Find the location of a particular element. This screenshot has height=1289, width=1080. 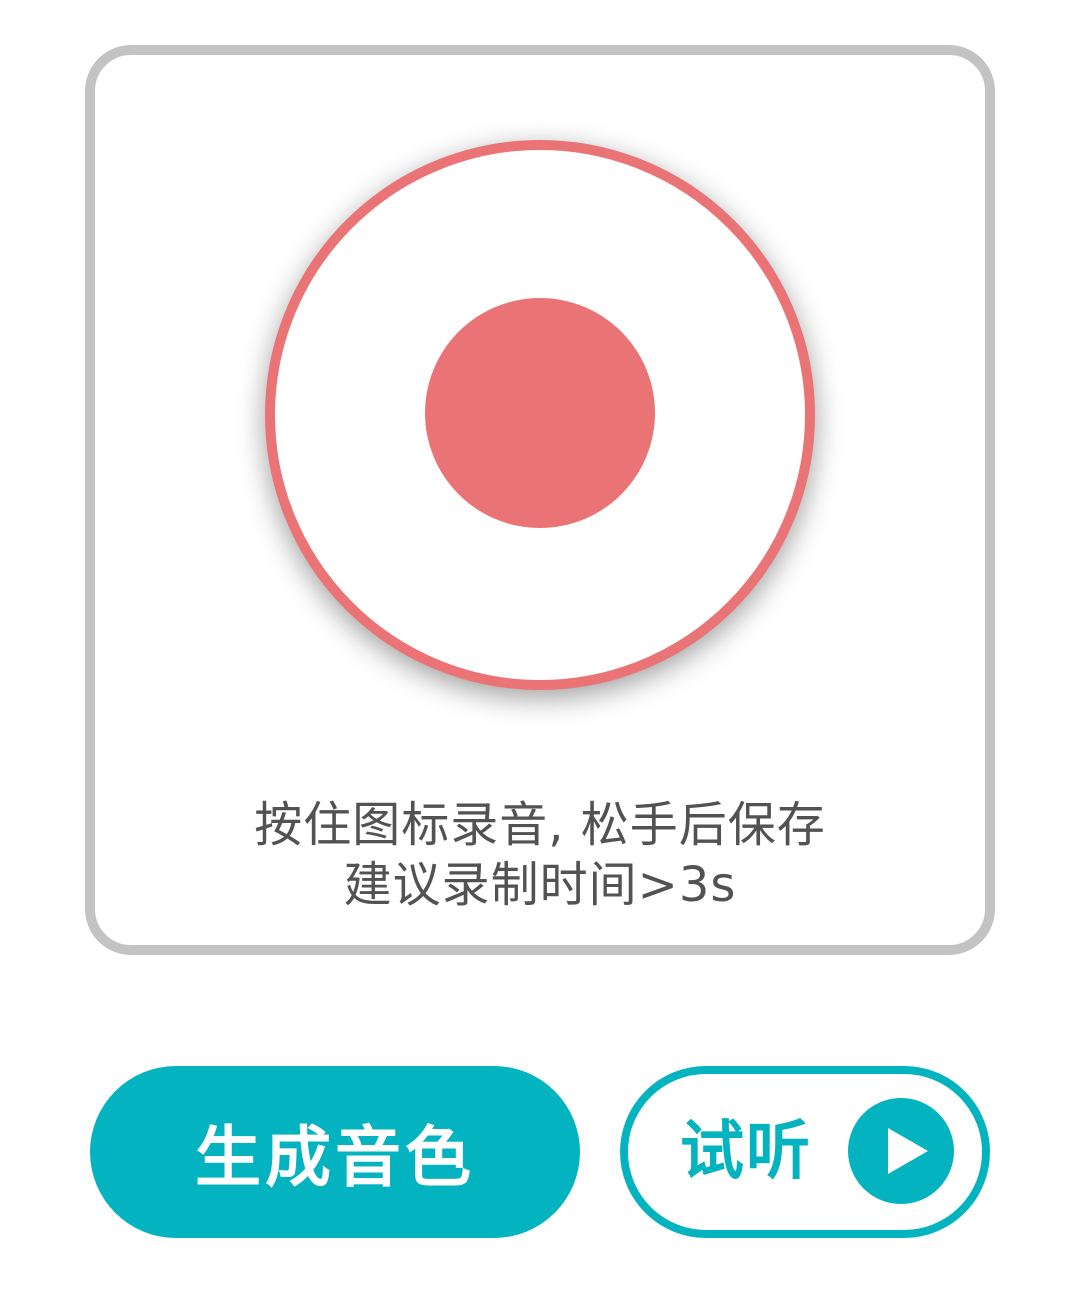

record-icon is located at coordinates (540, 413).